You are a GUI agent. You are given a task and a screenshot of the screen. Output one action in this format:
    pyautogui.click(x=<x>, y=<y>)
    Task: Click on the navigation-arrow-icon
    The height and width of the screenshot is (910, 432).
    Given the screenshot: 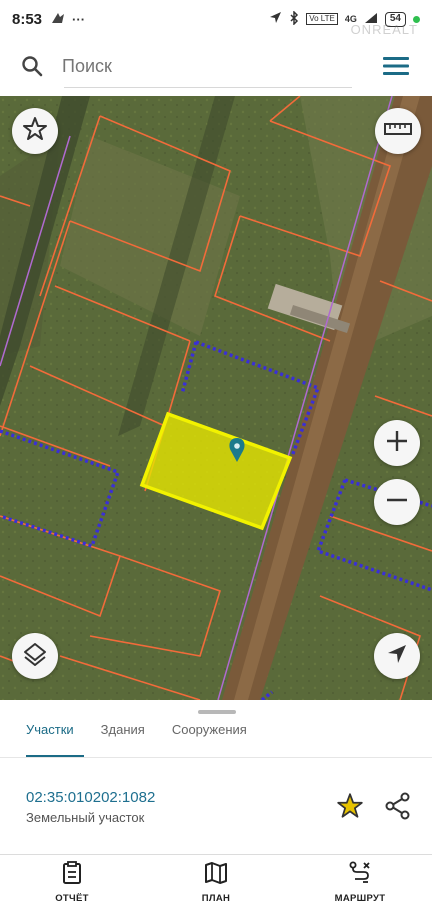 What is the action you would take?
    pyautogui.click(x=397, y=656)
    